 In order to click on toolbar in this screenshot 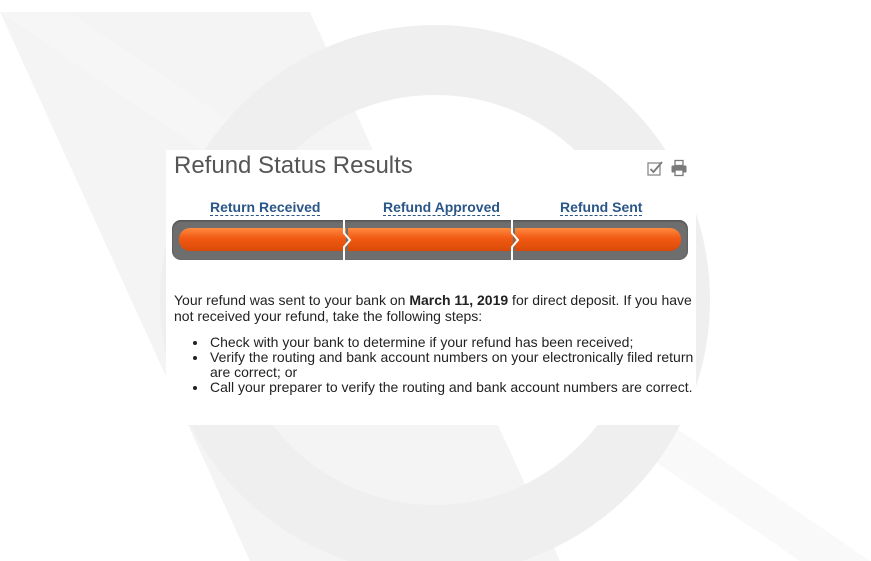, I will do `click(667, 168)`.